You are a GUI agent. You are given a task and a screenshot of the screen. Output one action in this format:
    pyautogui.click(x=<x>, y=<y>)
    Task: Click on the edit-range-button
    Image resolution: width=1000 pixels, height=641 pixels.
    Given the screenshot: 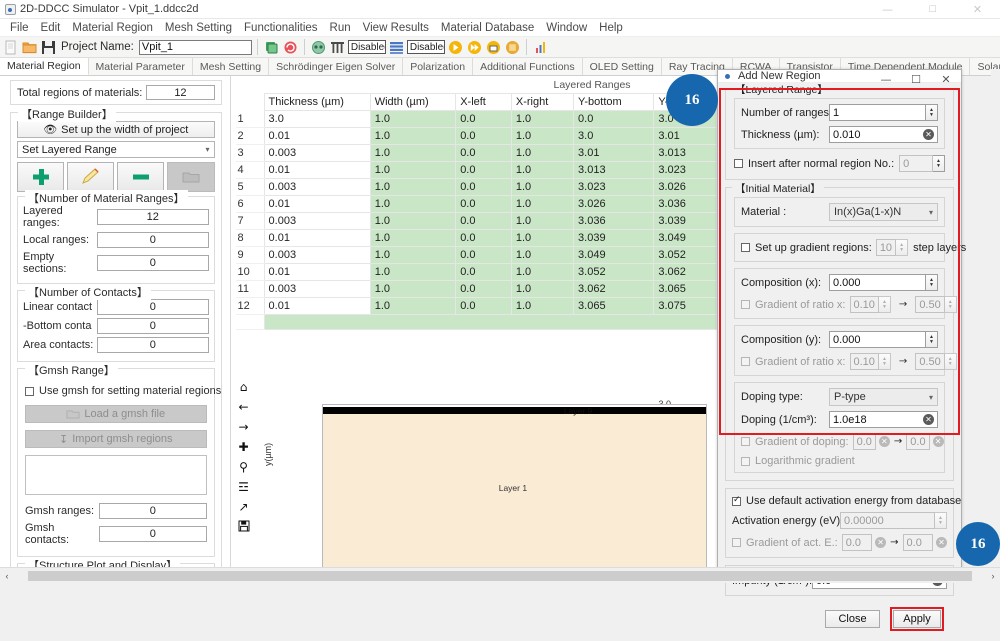 What is the action you would take?
    pyautogui.click(x=91, y=177)
    